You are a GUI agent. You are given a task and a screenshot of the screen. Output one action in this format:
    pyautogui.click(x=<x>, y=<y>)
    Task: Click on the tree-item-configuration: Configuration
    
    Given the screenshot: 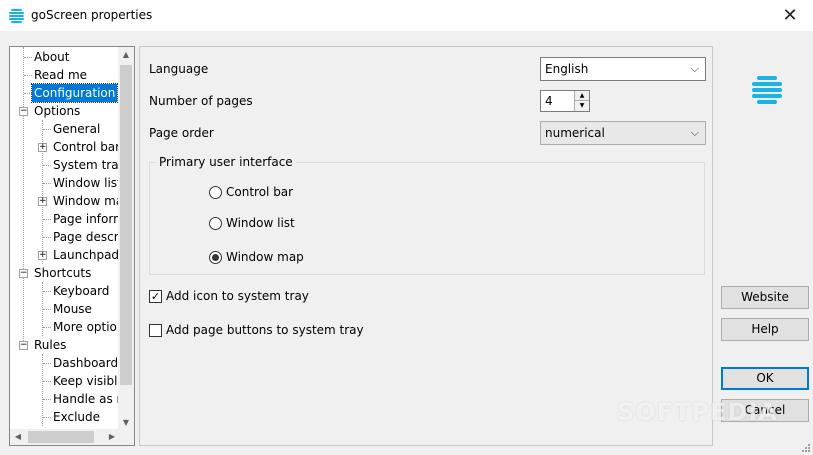 What is the action you would take?
    pyautogui.click(x=74, y=93)
    